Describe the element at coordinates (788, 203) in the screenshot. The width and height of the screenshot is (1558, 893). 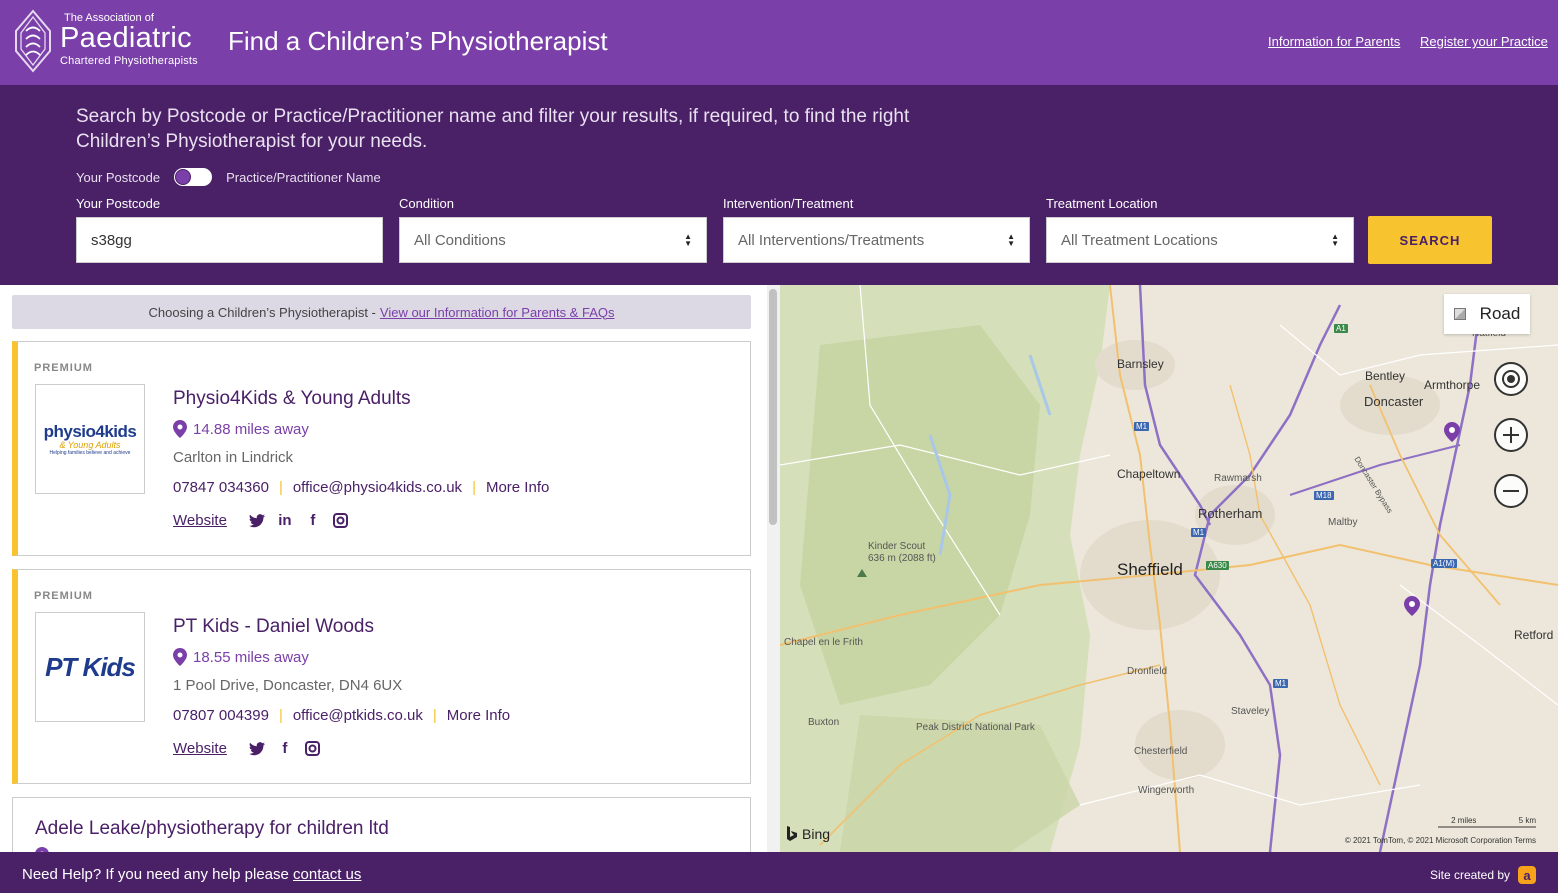
I see `intervention-label: Intervention/Treatment` at that location.